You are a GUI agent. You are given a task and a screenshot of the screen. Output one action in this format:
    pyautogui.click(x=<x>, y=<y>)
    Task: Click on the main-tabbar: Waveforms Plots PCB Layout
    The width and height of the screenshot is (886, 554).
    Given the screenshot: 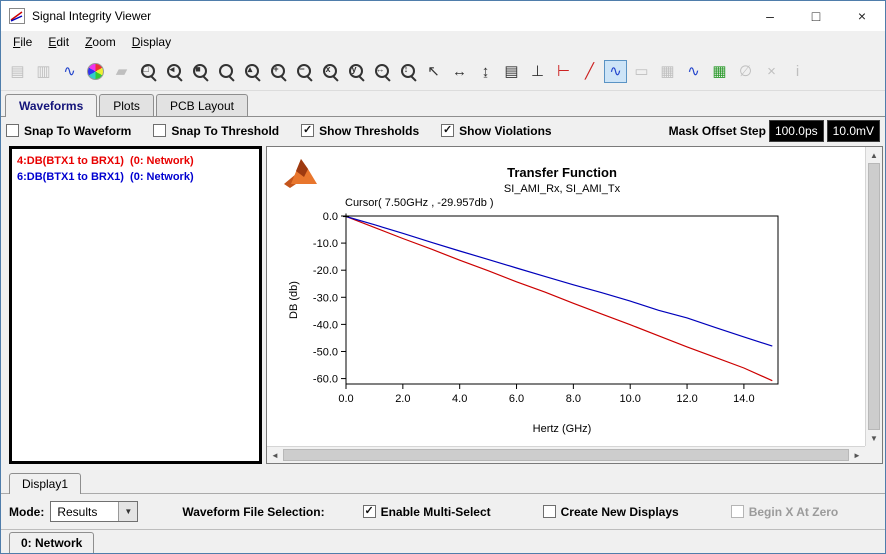 What is the action you would take?
    pyautogui.click(x=443, y=104)
    